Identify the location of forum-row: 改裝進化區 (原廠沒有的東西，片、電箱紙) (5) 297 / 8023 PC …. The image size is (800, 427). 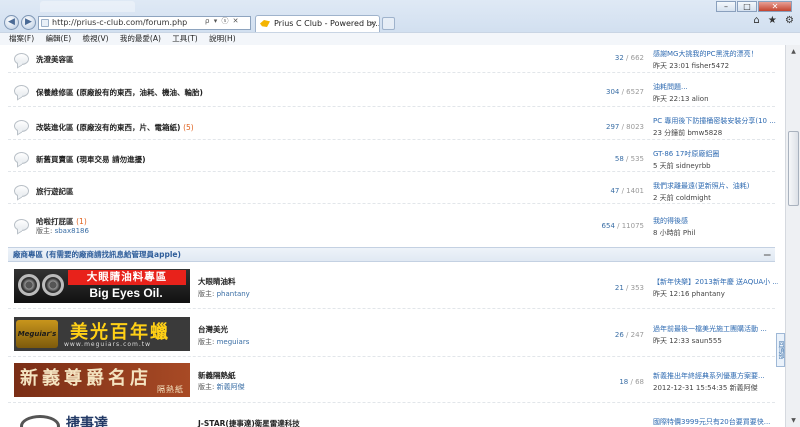
(393, 123).